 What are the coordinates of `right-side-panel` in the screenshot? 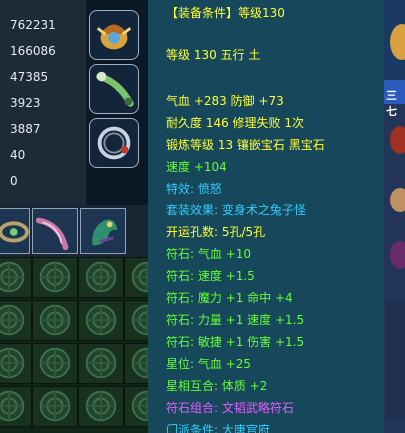 It's located at (394, 216).